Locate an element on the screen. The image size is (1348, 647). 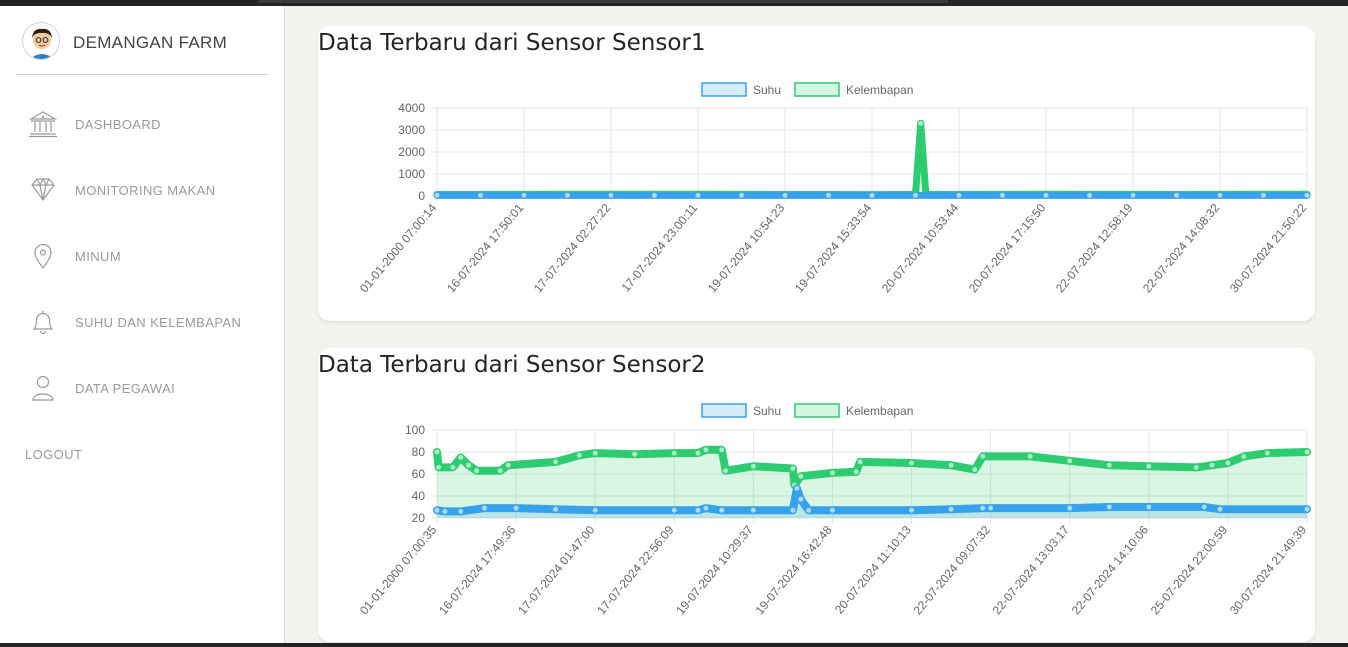
x-tick-label: 17-07-2024 01:47:00 is located at coordinates (556, 570).